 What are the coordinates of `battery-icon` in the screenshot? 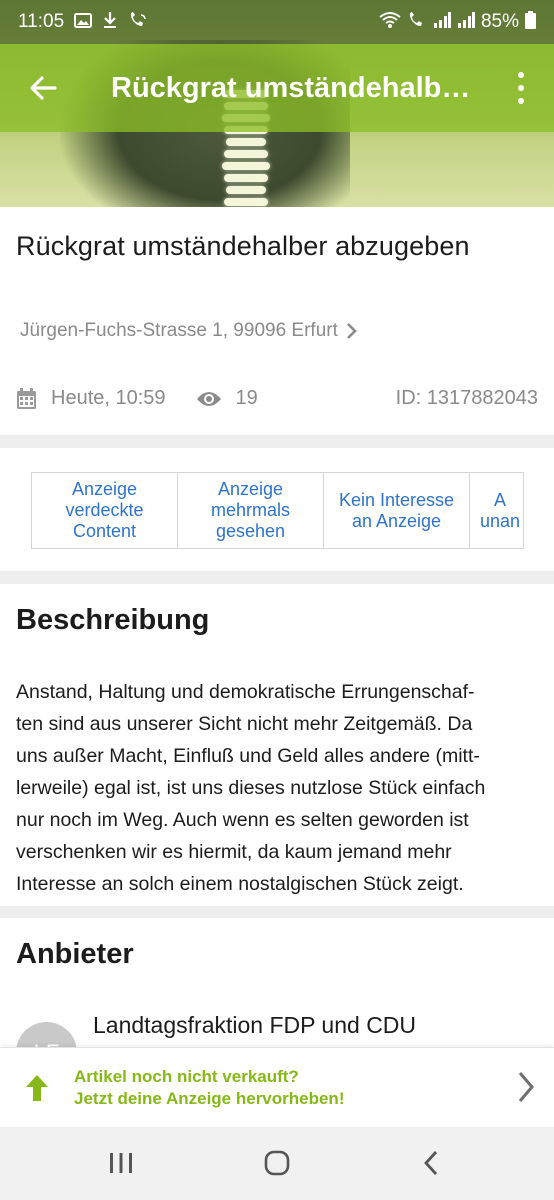 It's located at (530, 22).